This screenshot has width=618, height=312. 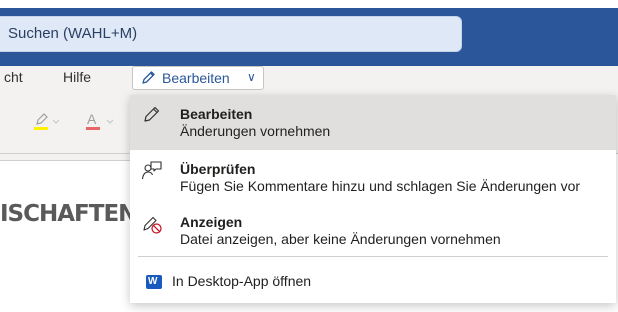 I want to click on font-color-icon: A, so click(x=102, y=124).